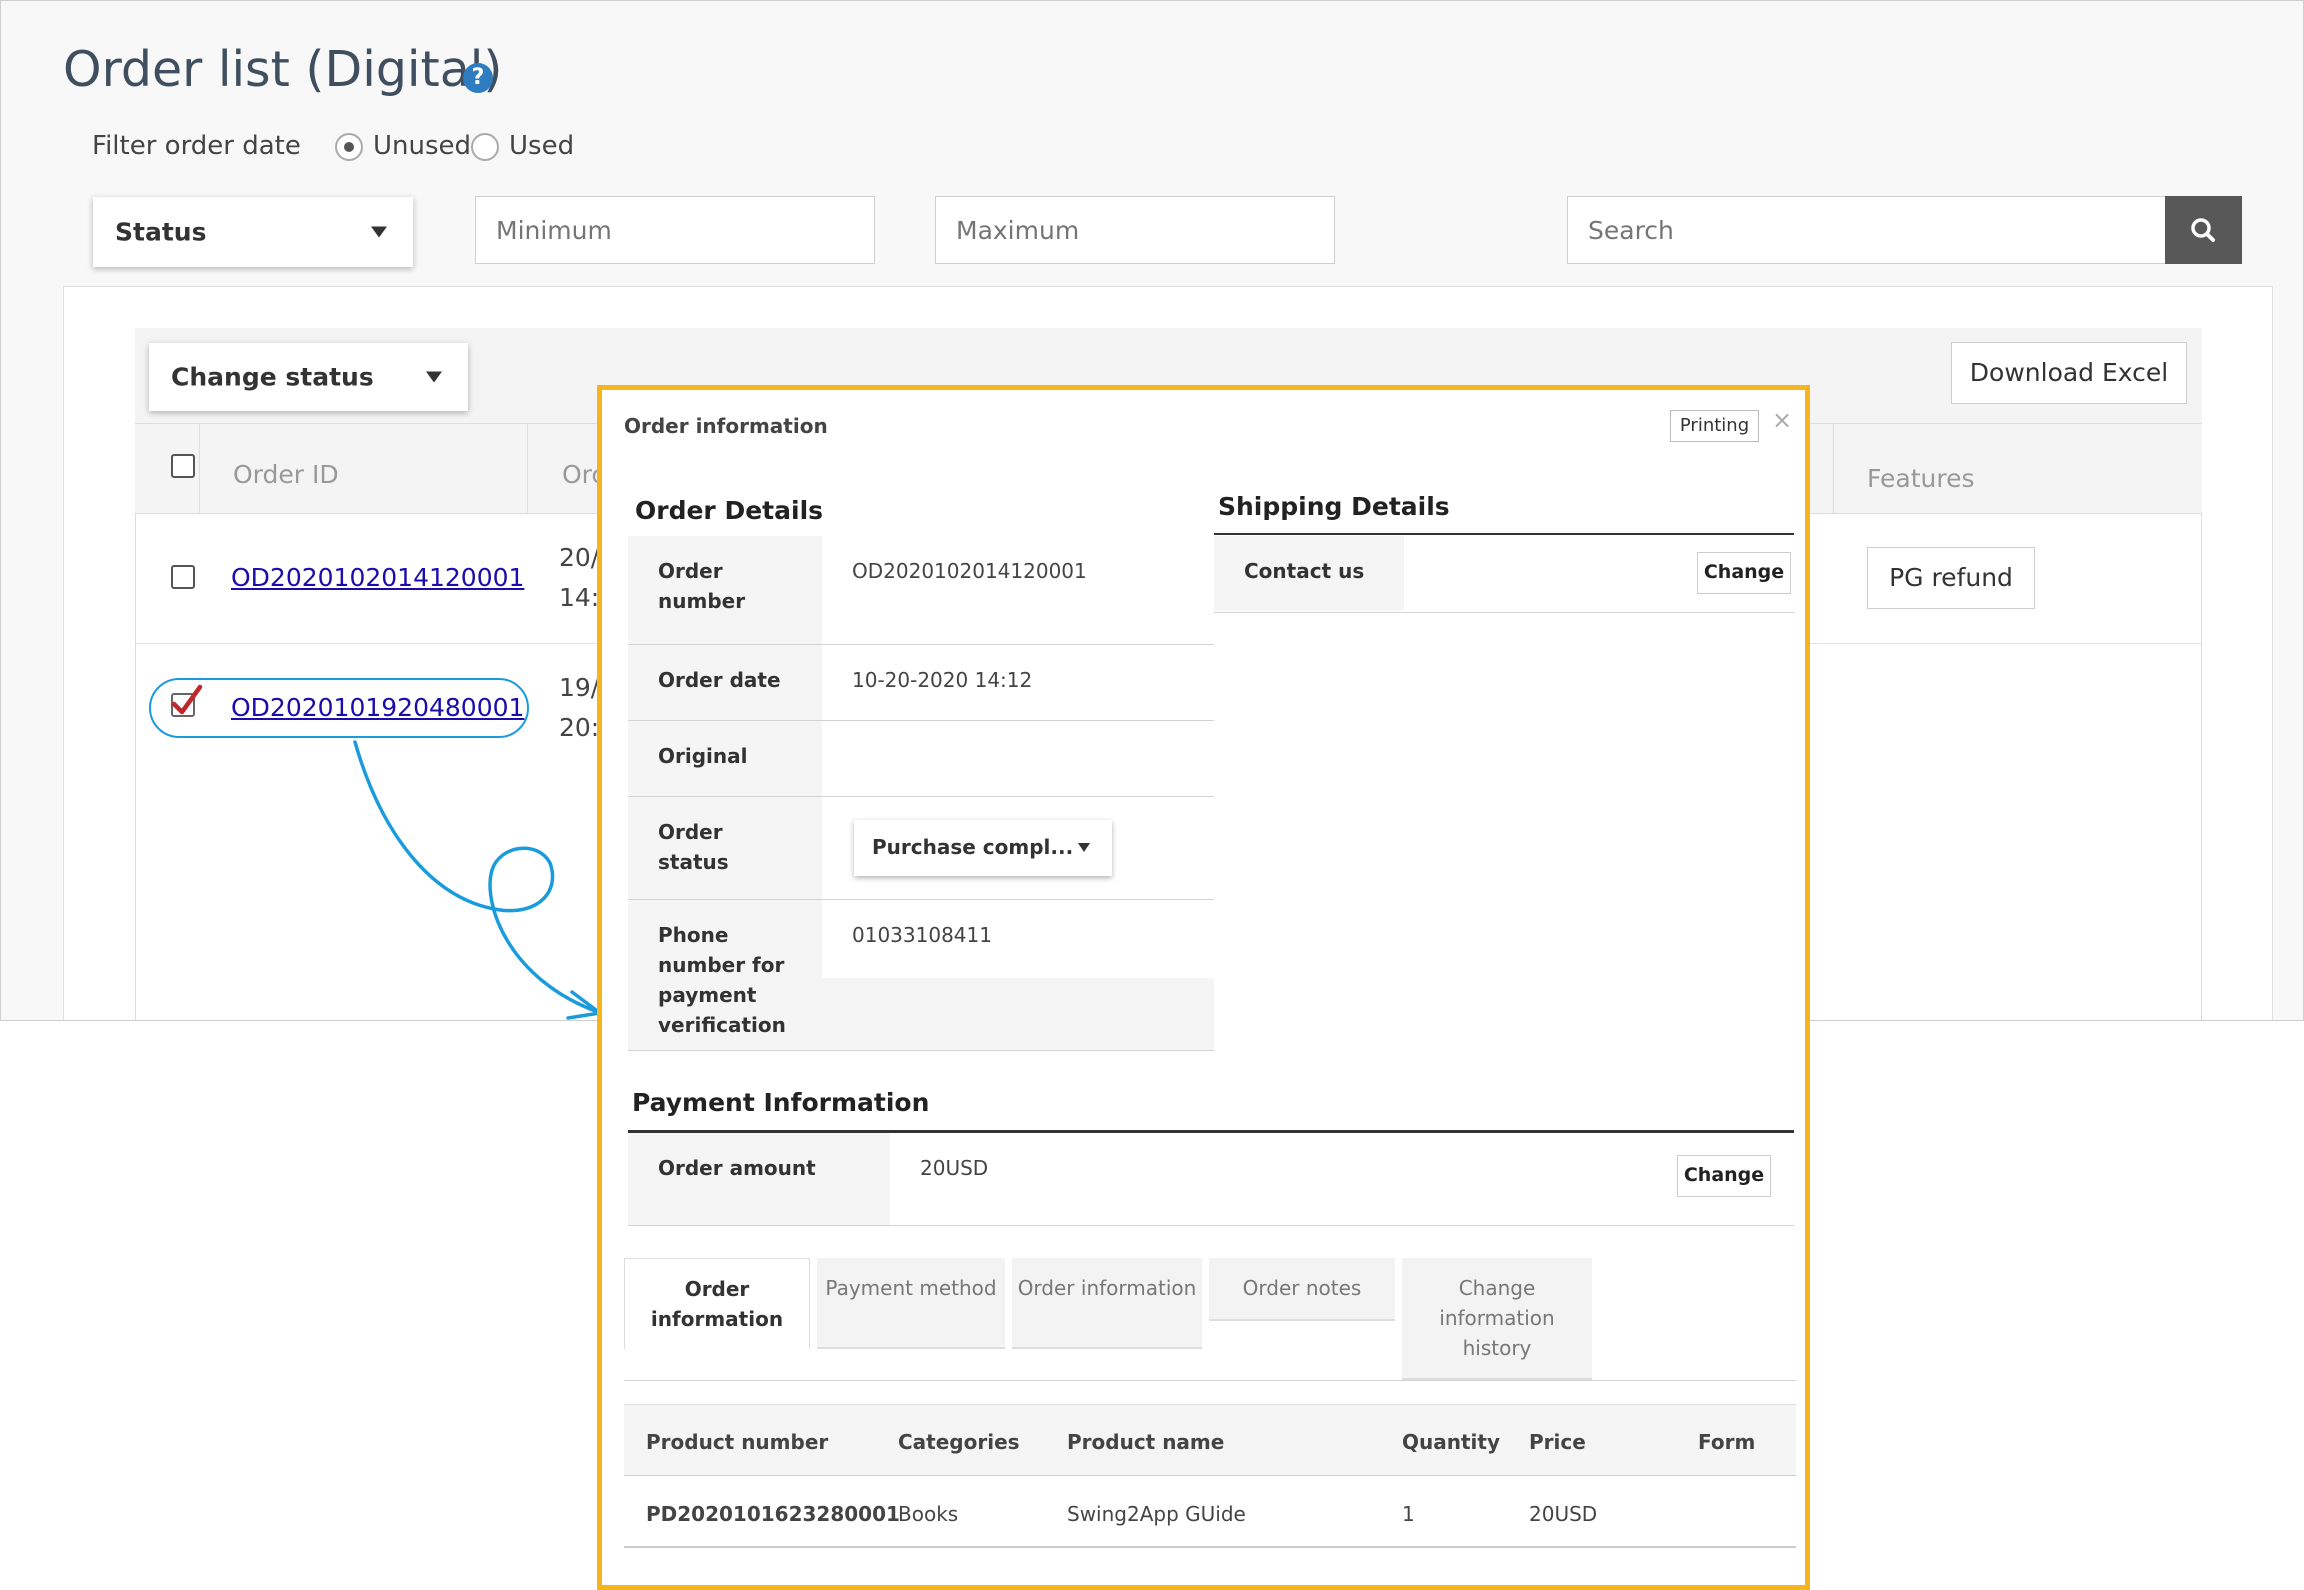  I want to click on tab-change-information-history: Change information history, so click(1497, 1319).